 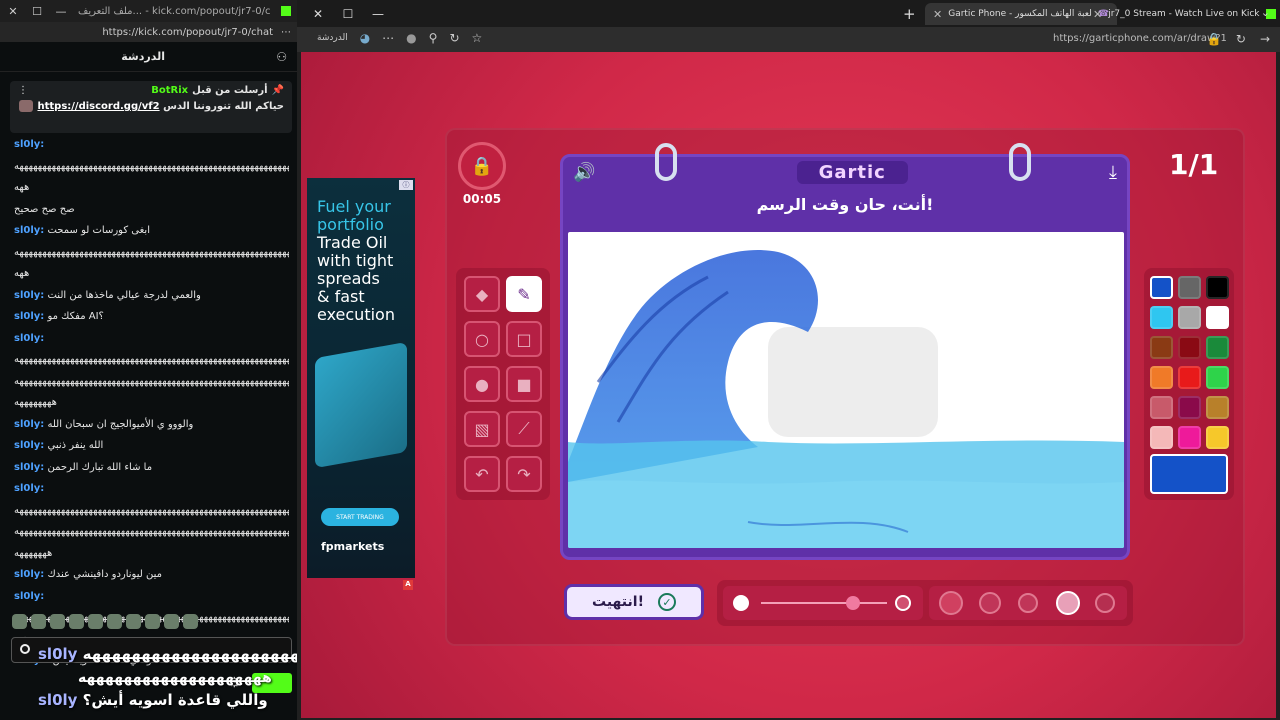 I want to click on new-tab-icon: +, so click(x=909, y=14).